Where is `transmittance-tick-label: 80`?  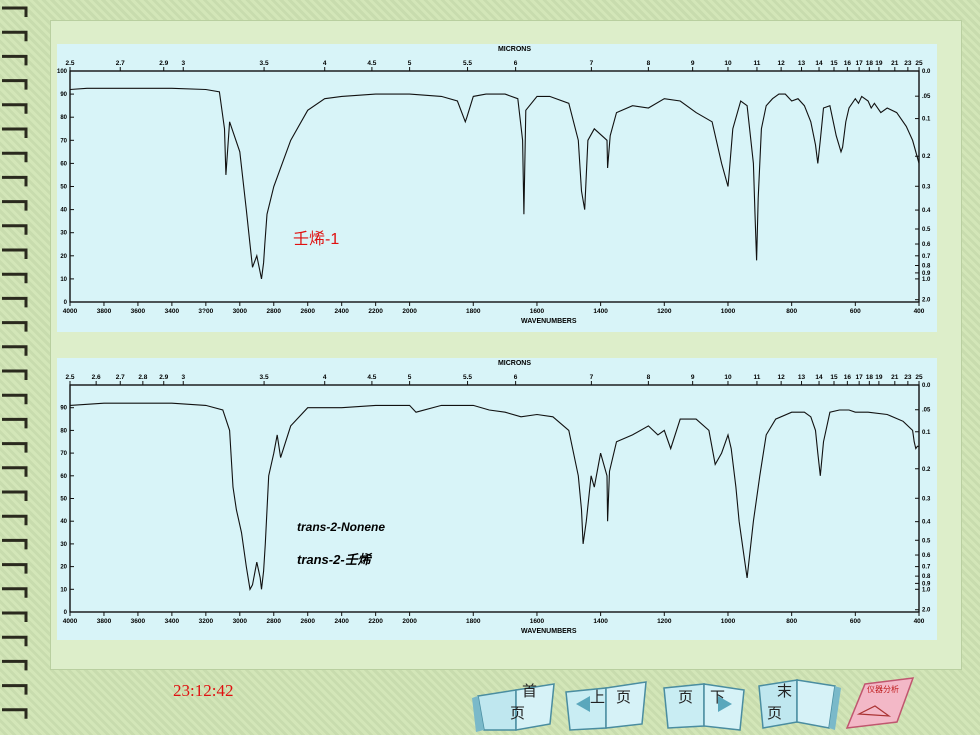 transmittance-tick-label: 80 is located at coordinates (63, 118).